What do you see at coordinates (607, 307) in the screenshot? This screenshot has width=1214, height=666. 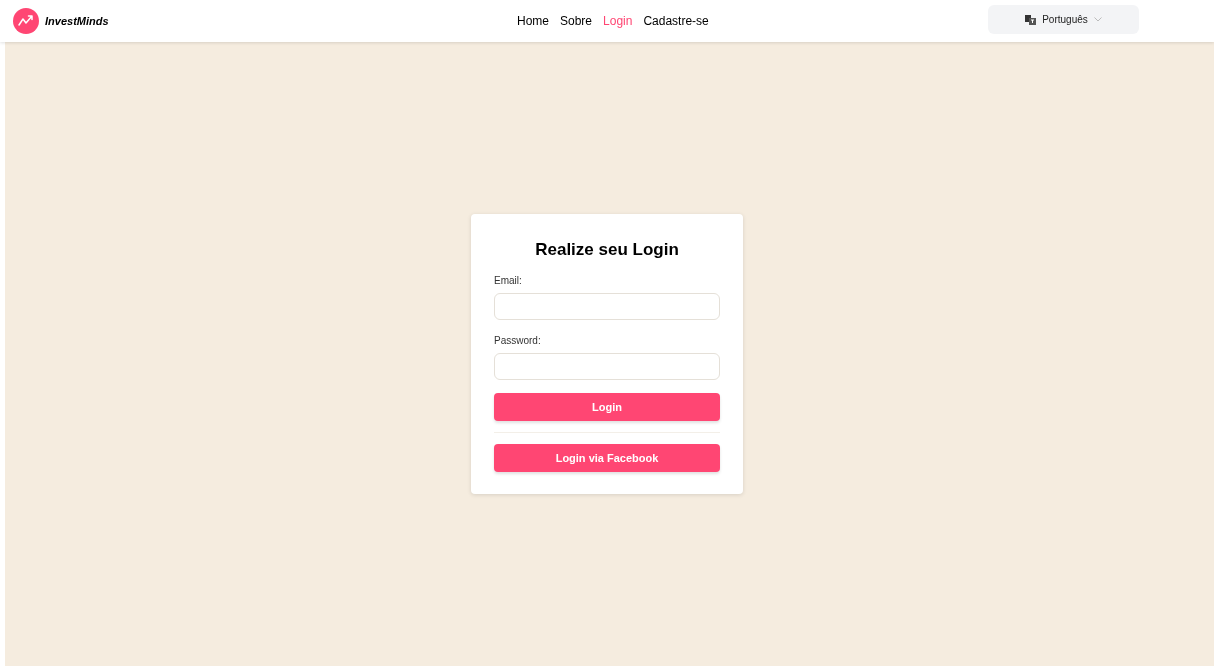 I see `email-field` at bounding box center [607, 307].